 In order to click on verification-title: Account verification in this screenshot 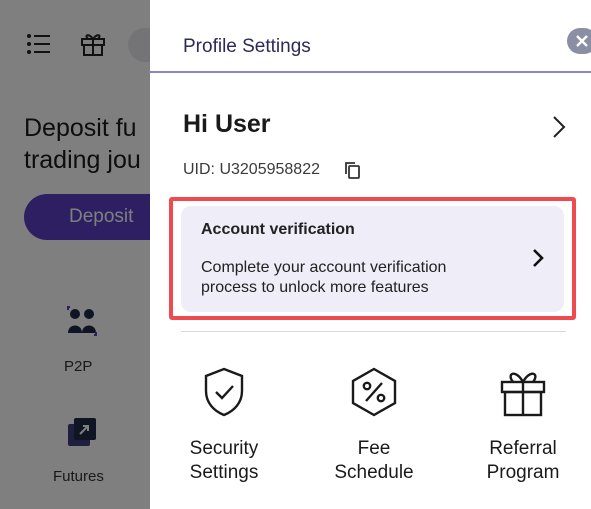, I will do `click(278, 229)`.